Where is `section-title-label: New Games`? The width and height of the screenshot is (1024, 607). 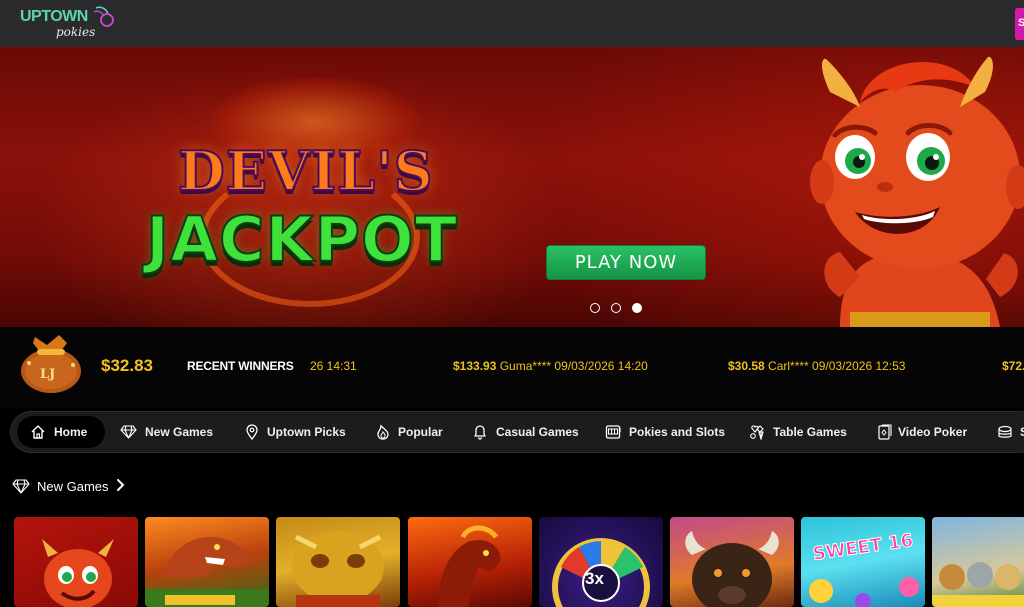 section-title-label: New Games is located at coordinates (73, 486).